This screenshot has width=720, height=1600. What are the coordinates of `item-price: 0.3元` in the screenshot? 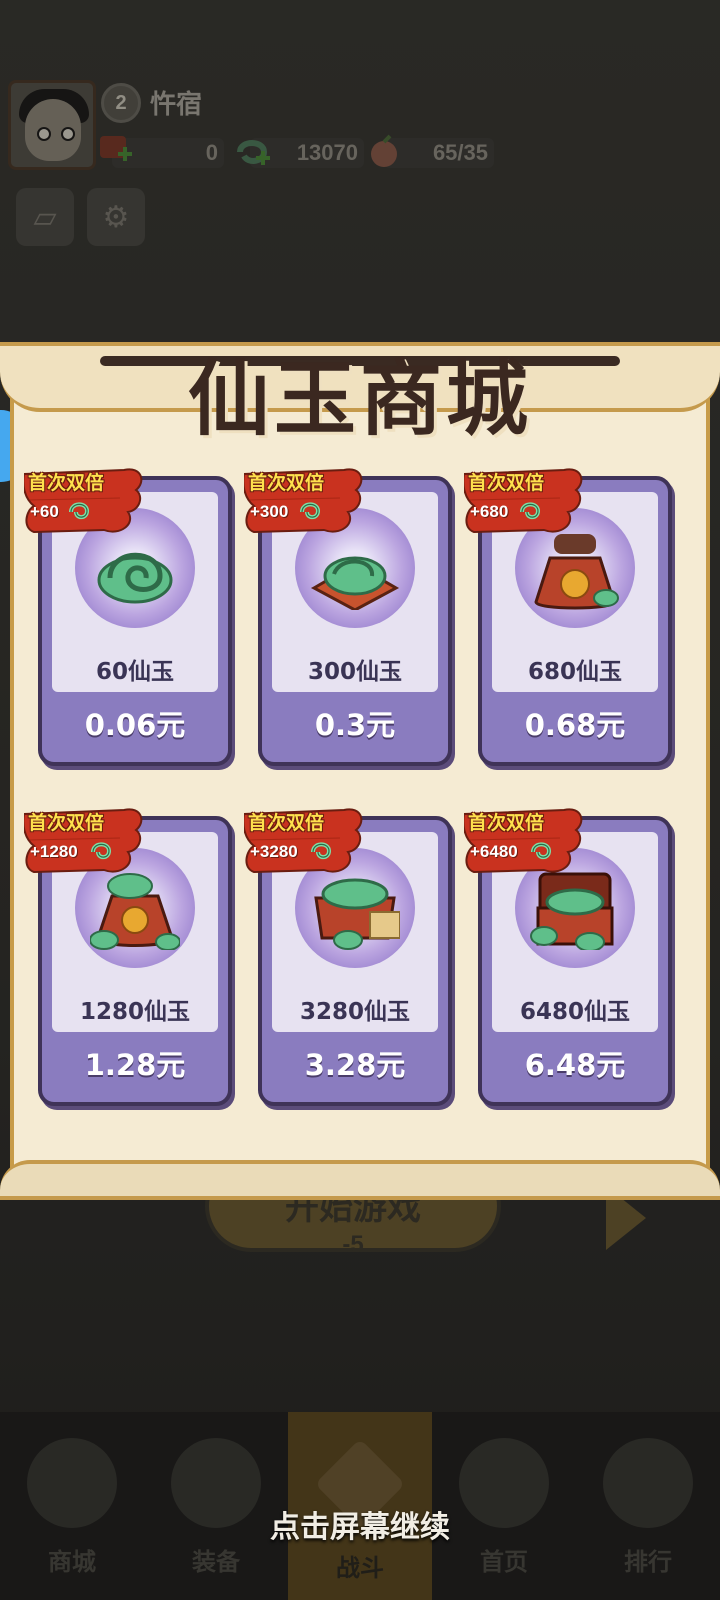 It's located at (355, 725).